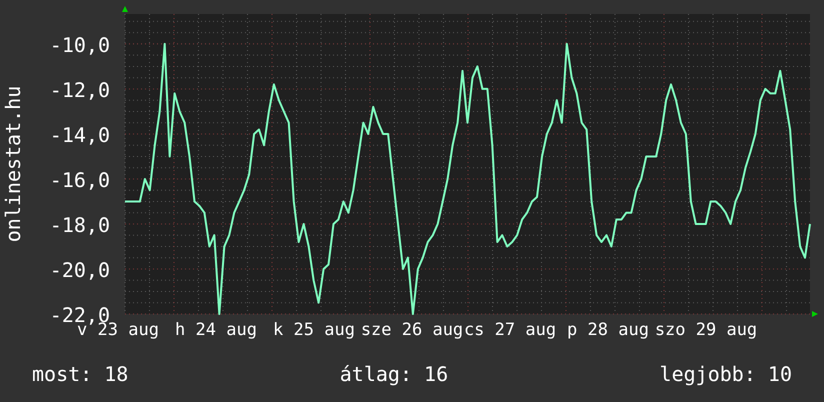 The width and height of the screenshot is (824, 402). What do you see at coordinates (510, 330) in the screenshot?
I see `x-tick-label: cs 27 aug` at bounding box center [510, 330].